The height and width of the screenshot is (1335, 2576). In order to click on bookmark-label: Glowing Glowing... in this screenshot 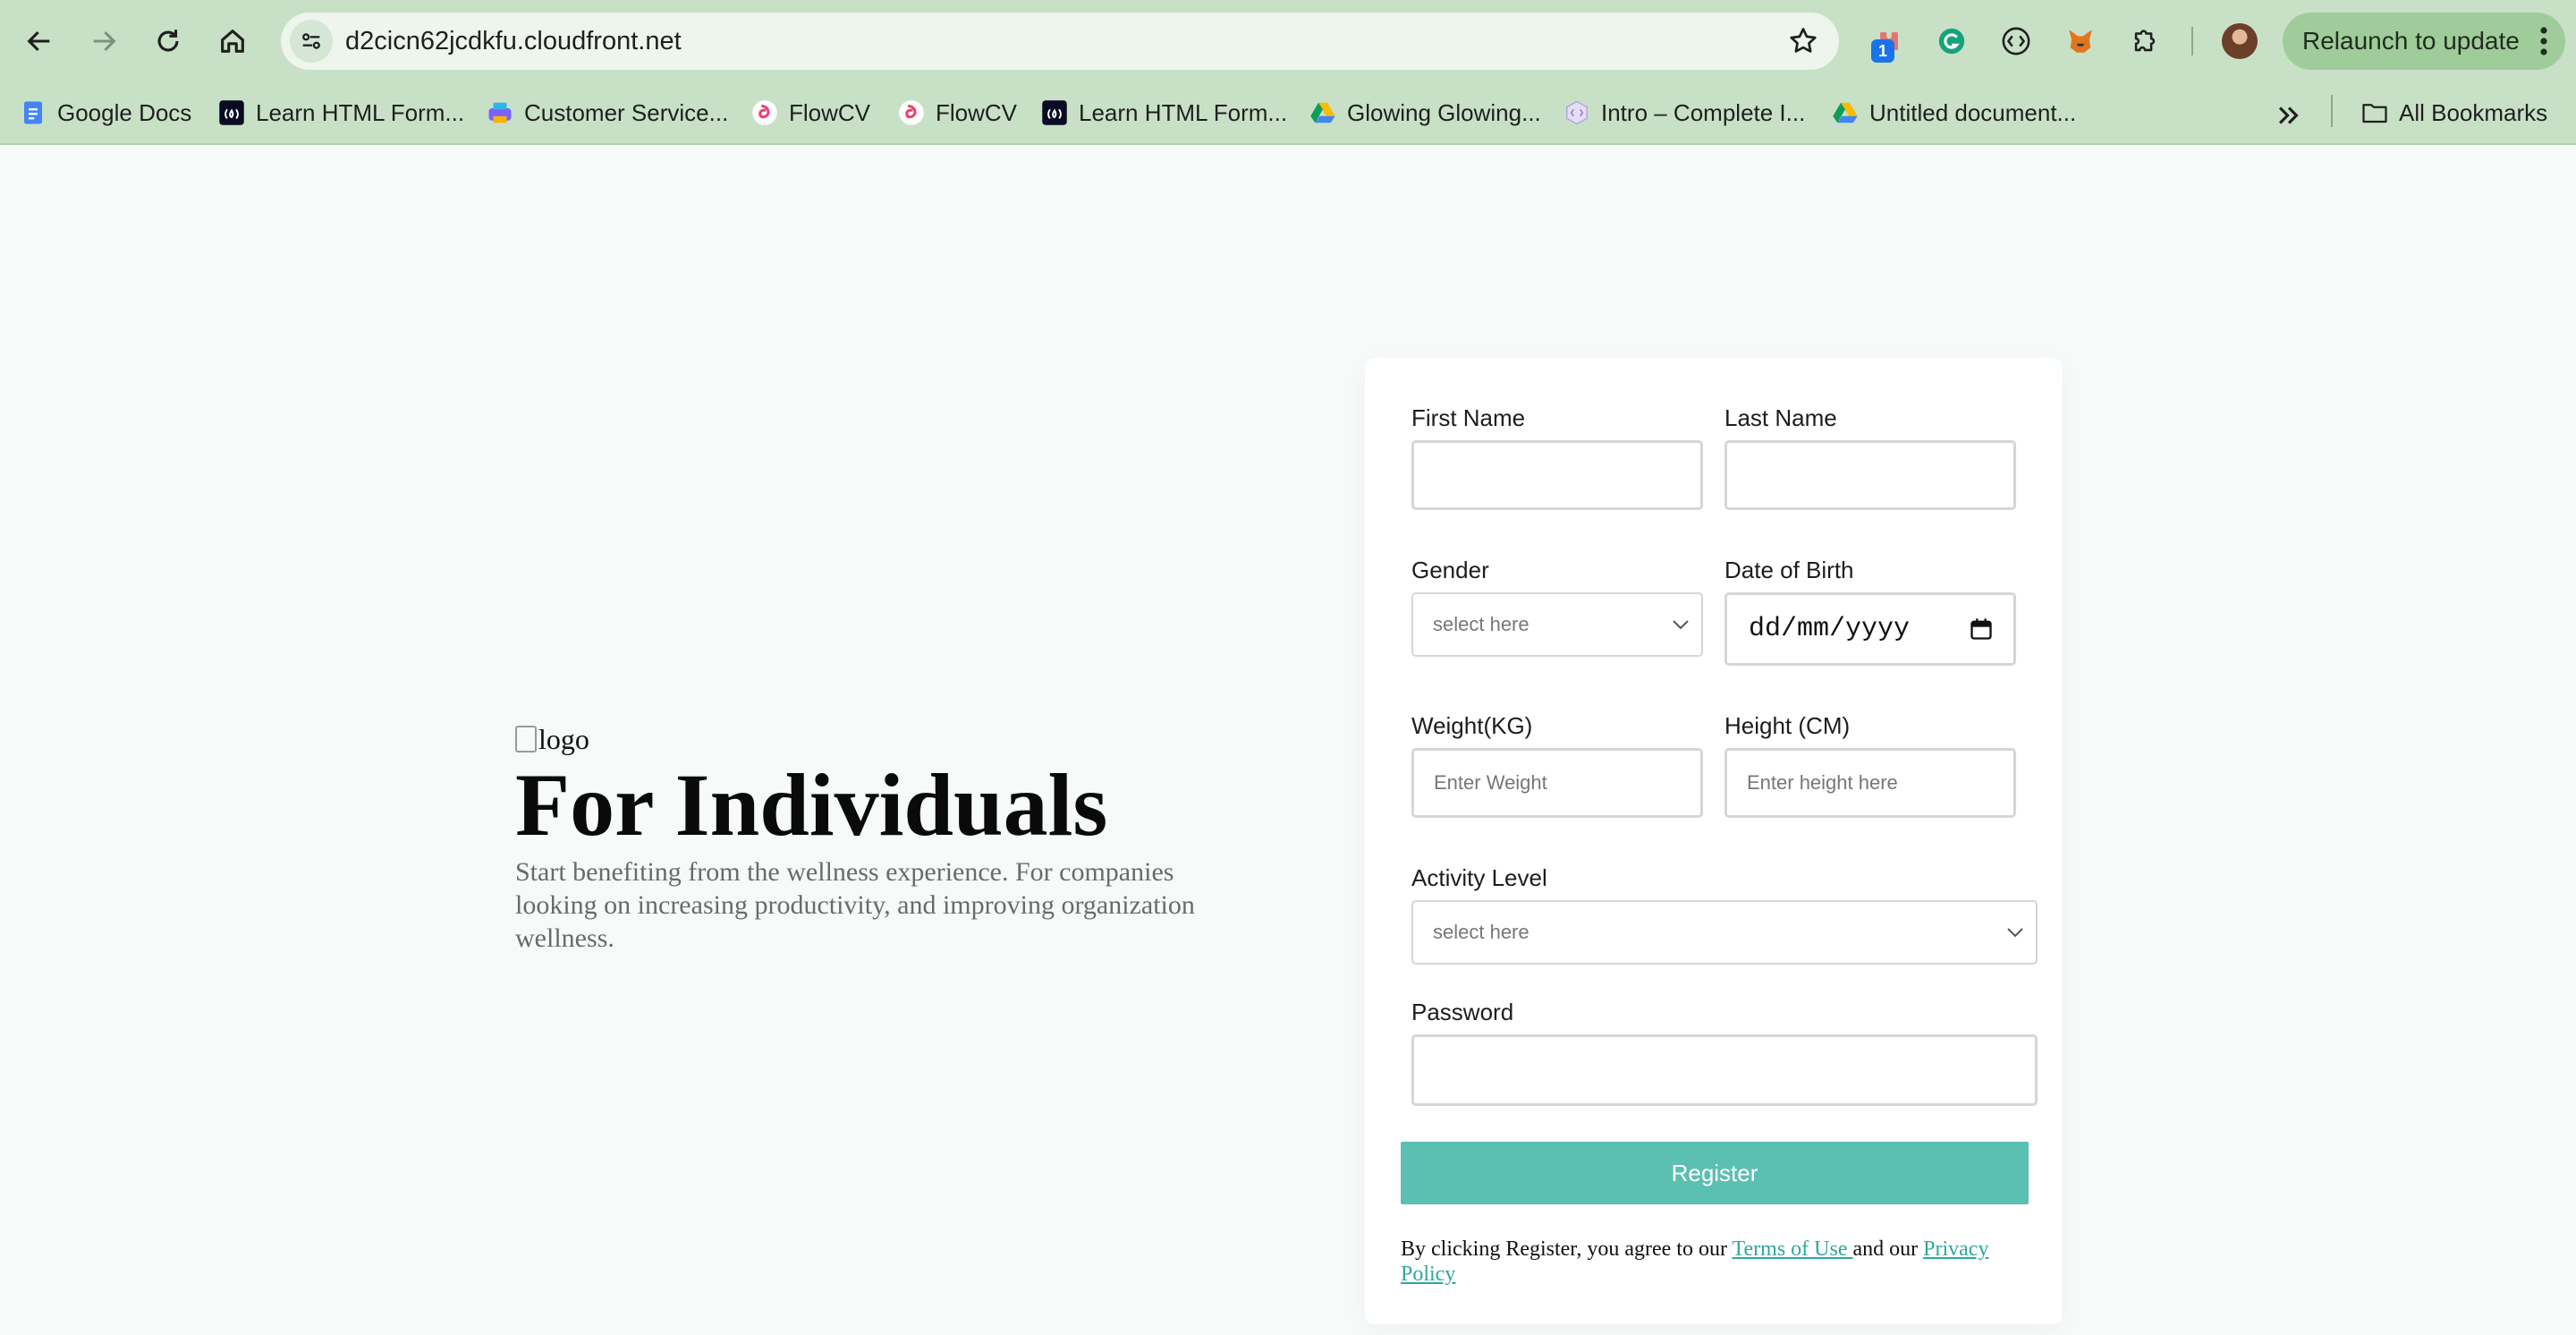, I will do `click(1444, 112)`.